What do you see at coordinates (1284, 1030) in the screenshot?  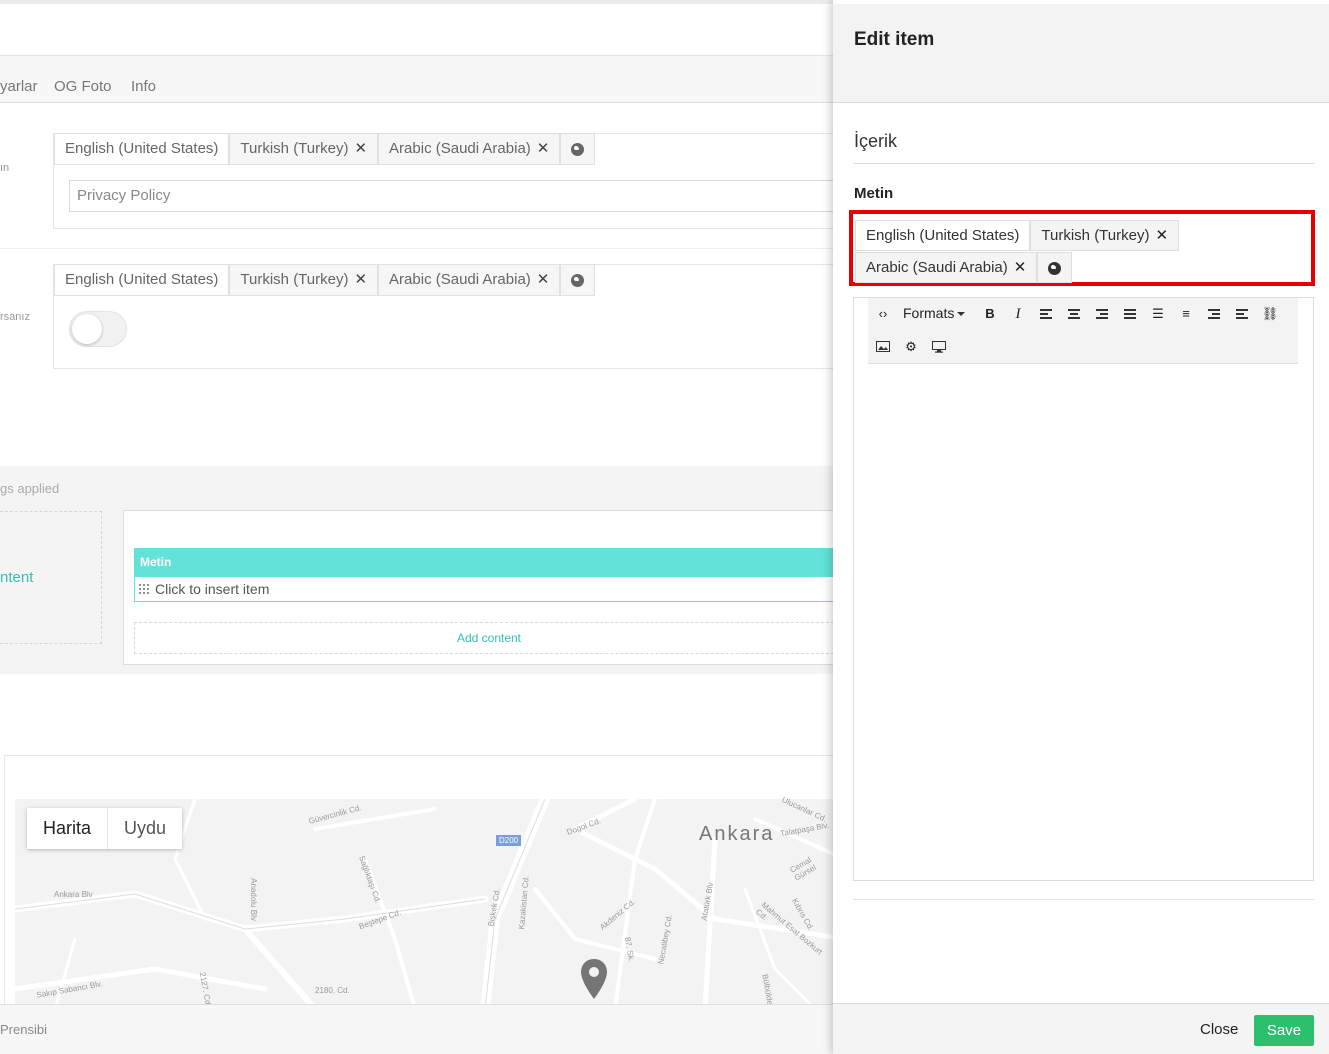 I see `save-button: Save` at bounding box center [1284, 1030].